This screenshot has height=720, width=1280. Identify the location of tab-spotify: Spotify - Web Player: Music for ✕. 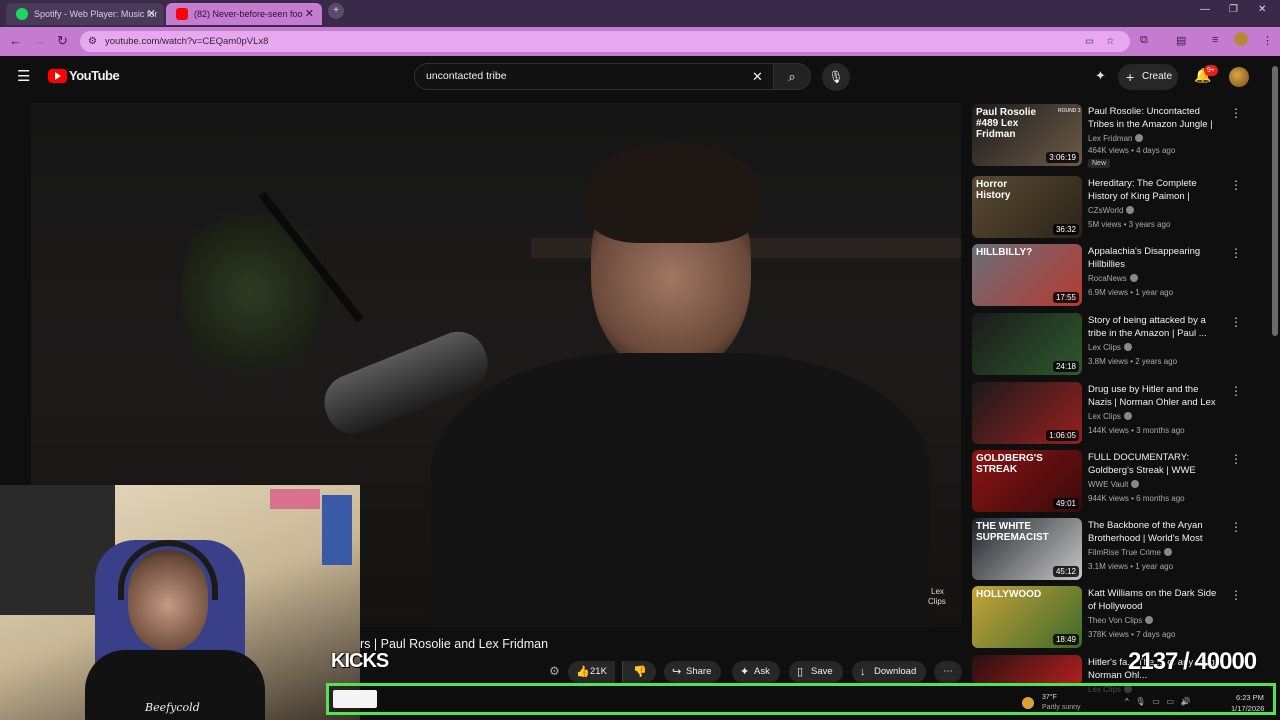
(85, 14).